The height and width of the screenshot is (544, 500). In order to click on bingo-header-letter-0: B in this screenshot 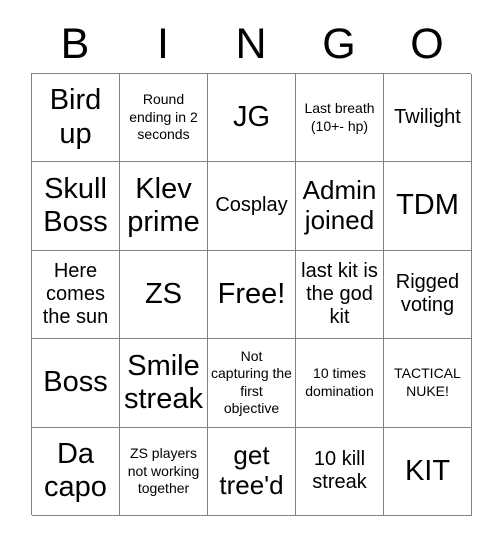, I will do `click(75, 44)`.